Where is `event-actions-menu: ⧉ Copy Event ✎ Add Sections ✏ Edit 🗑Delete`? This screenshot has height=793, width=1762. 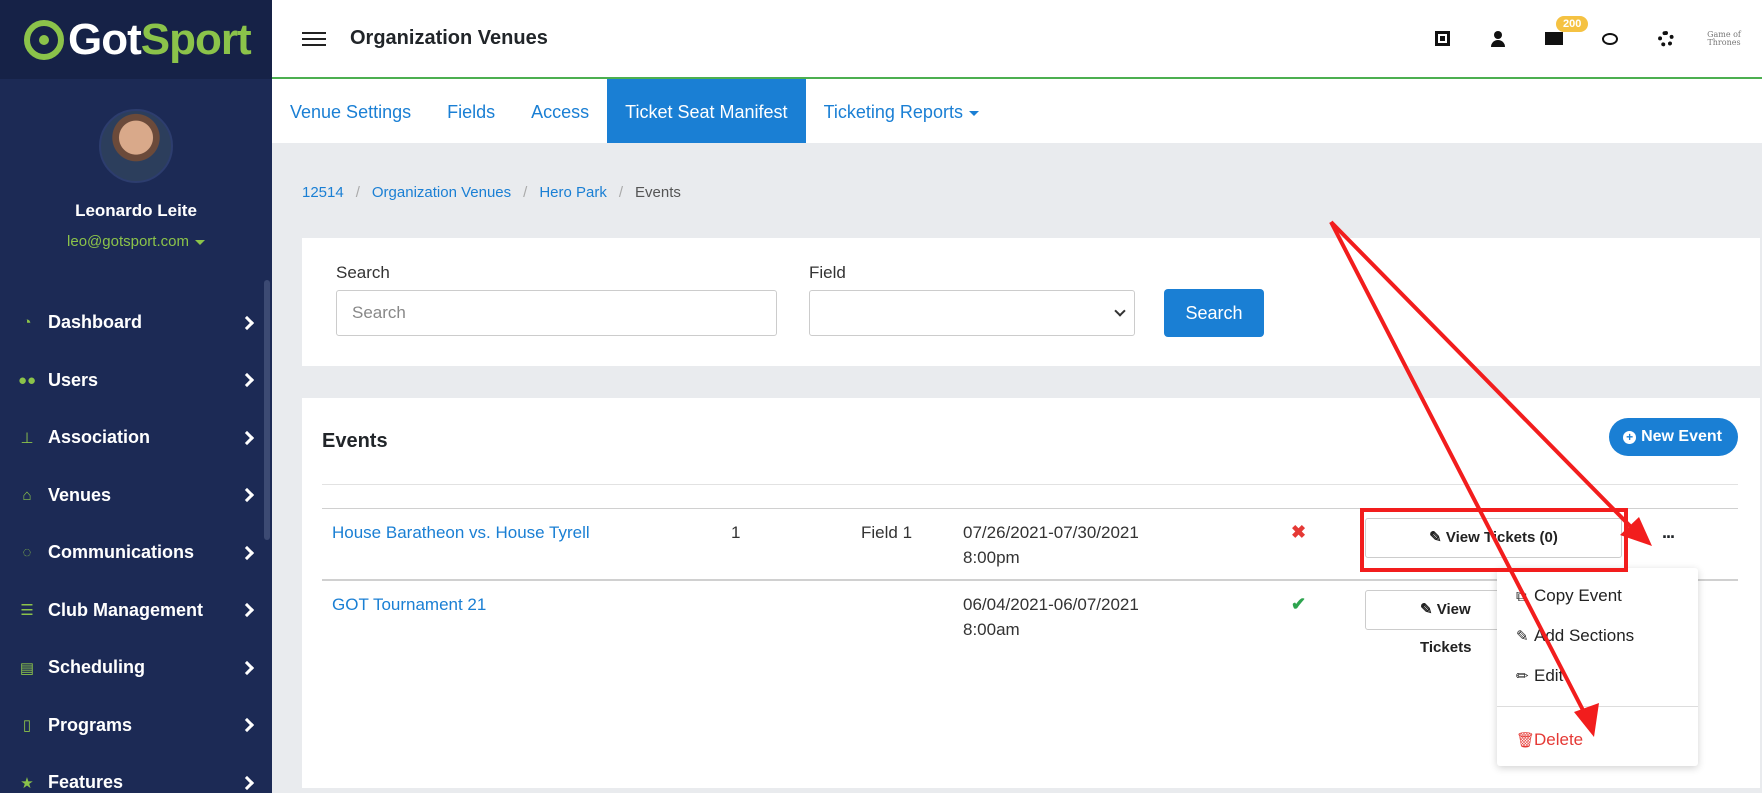
event-actions-menu: ⧉ Copy Event ✎ Add Sections ✏ Edit 🗑Delete is located at coordinates (1597, 667).